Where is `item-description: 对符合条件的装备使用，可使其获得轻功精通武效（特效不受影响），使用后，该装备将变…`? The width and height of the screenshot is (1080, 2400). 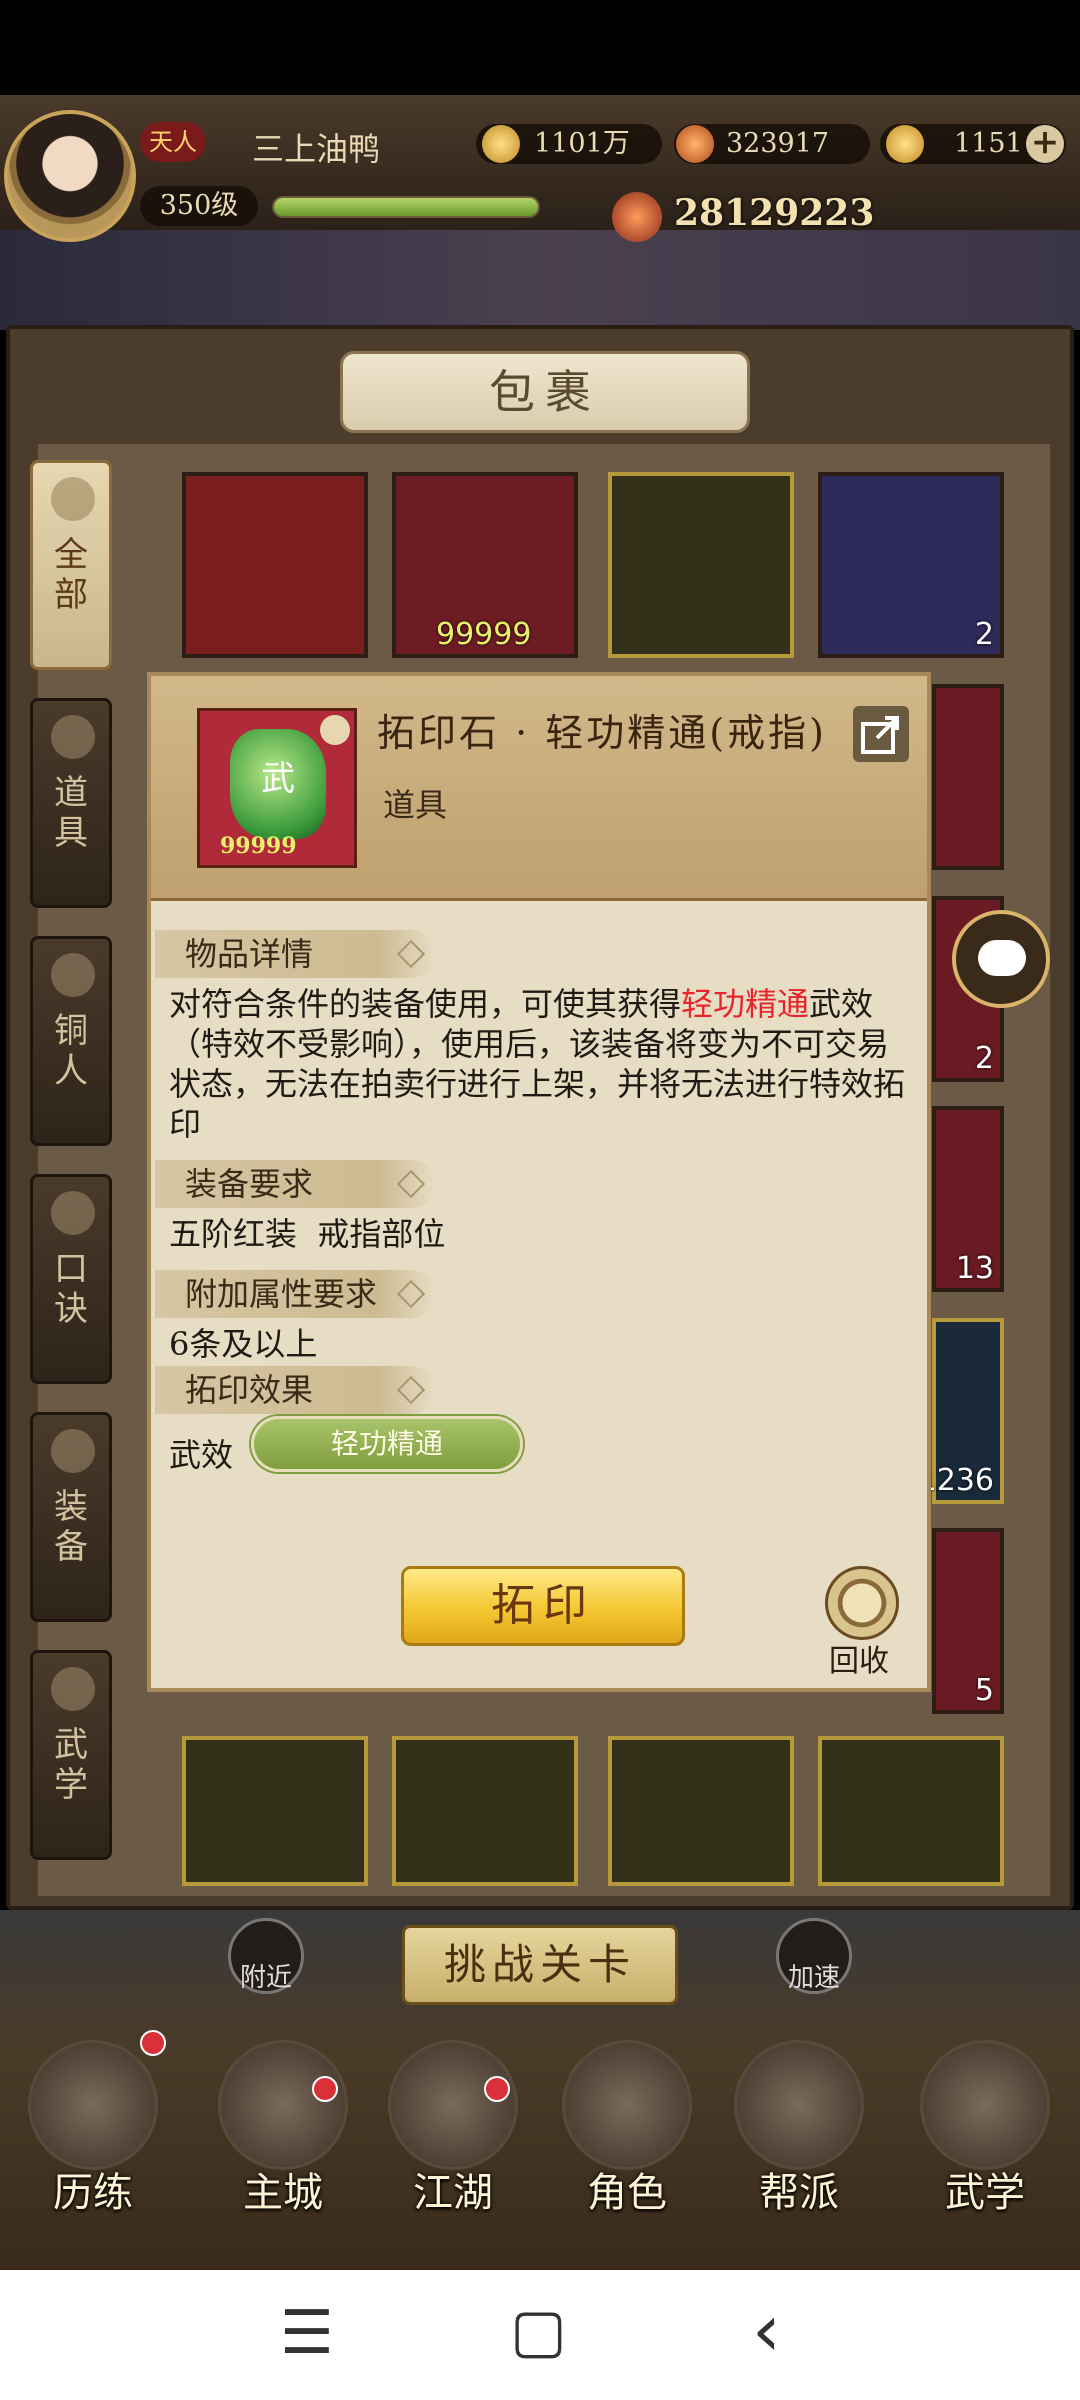 item-description: 对符合条件的装备使用，可使其获得轻功精通武效（特效不受影响），使用后，该装备将变… is located at coordinates (537, 1064).